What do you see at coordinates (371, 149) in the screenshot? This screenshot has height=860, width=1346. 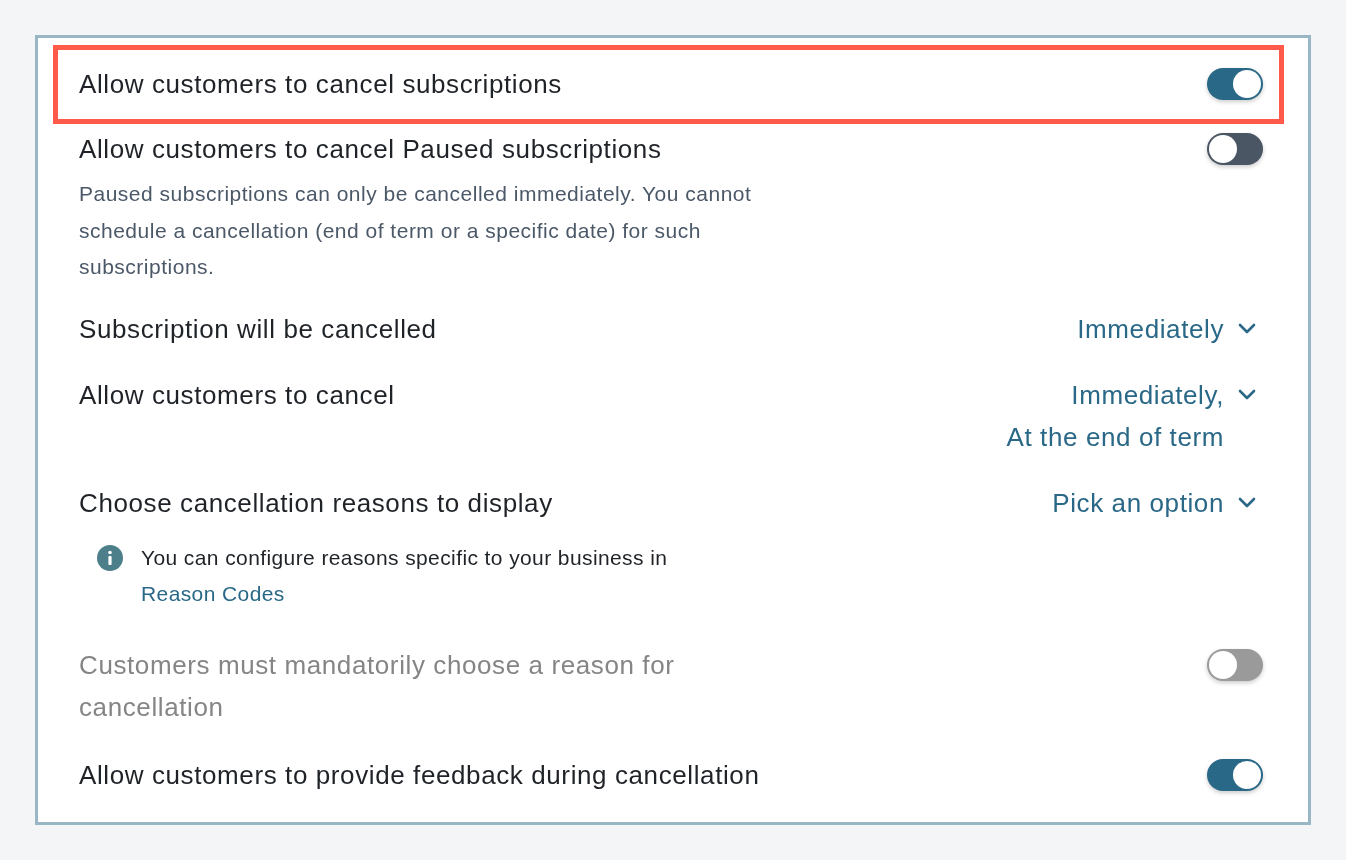 I see `setting-label: Allow customers to cancel Paused subscriptions` at bounding box center [371, 149].